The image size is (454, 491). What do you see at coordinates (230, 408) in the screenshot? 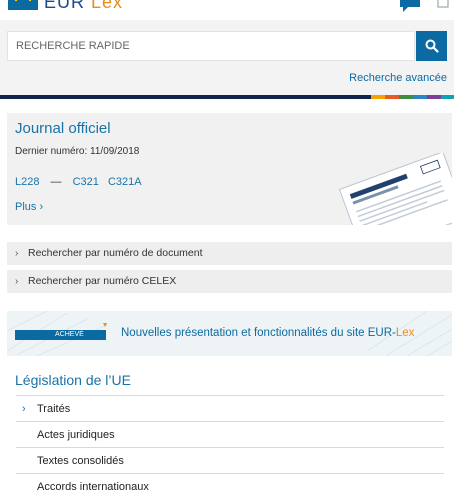
I see `nav-item-treaties: › Traités` at bounding box center [230, 408].